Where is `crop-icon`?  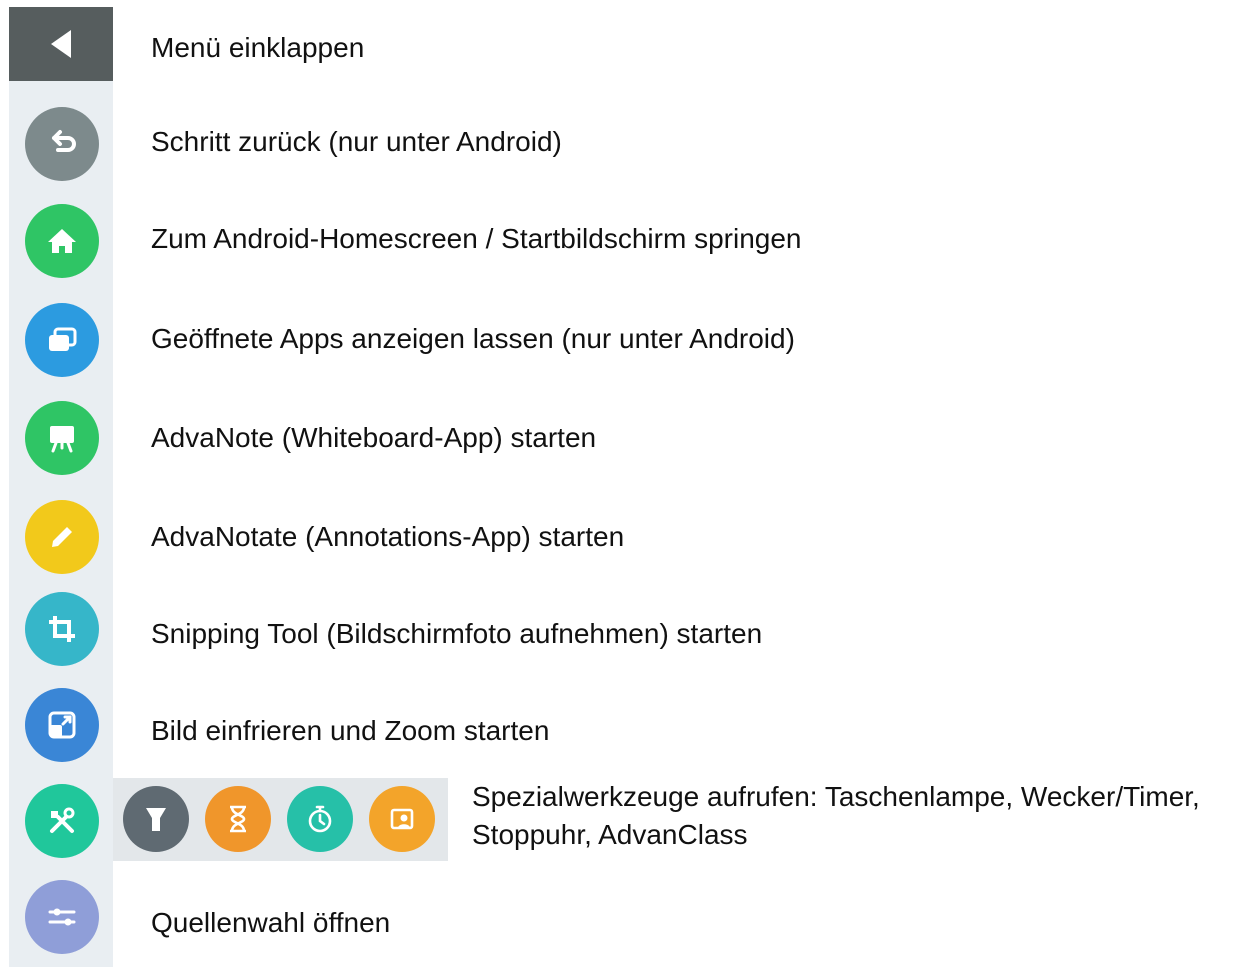 crop-icon is located at coordinates (62, 629).